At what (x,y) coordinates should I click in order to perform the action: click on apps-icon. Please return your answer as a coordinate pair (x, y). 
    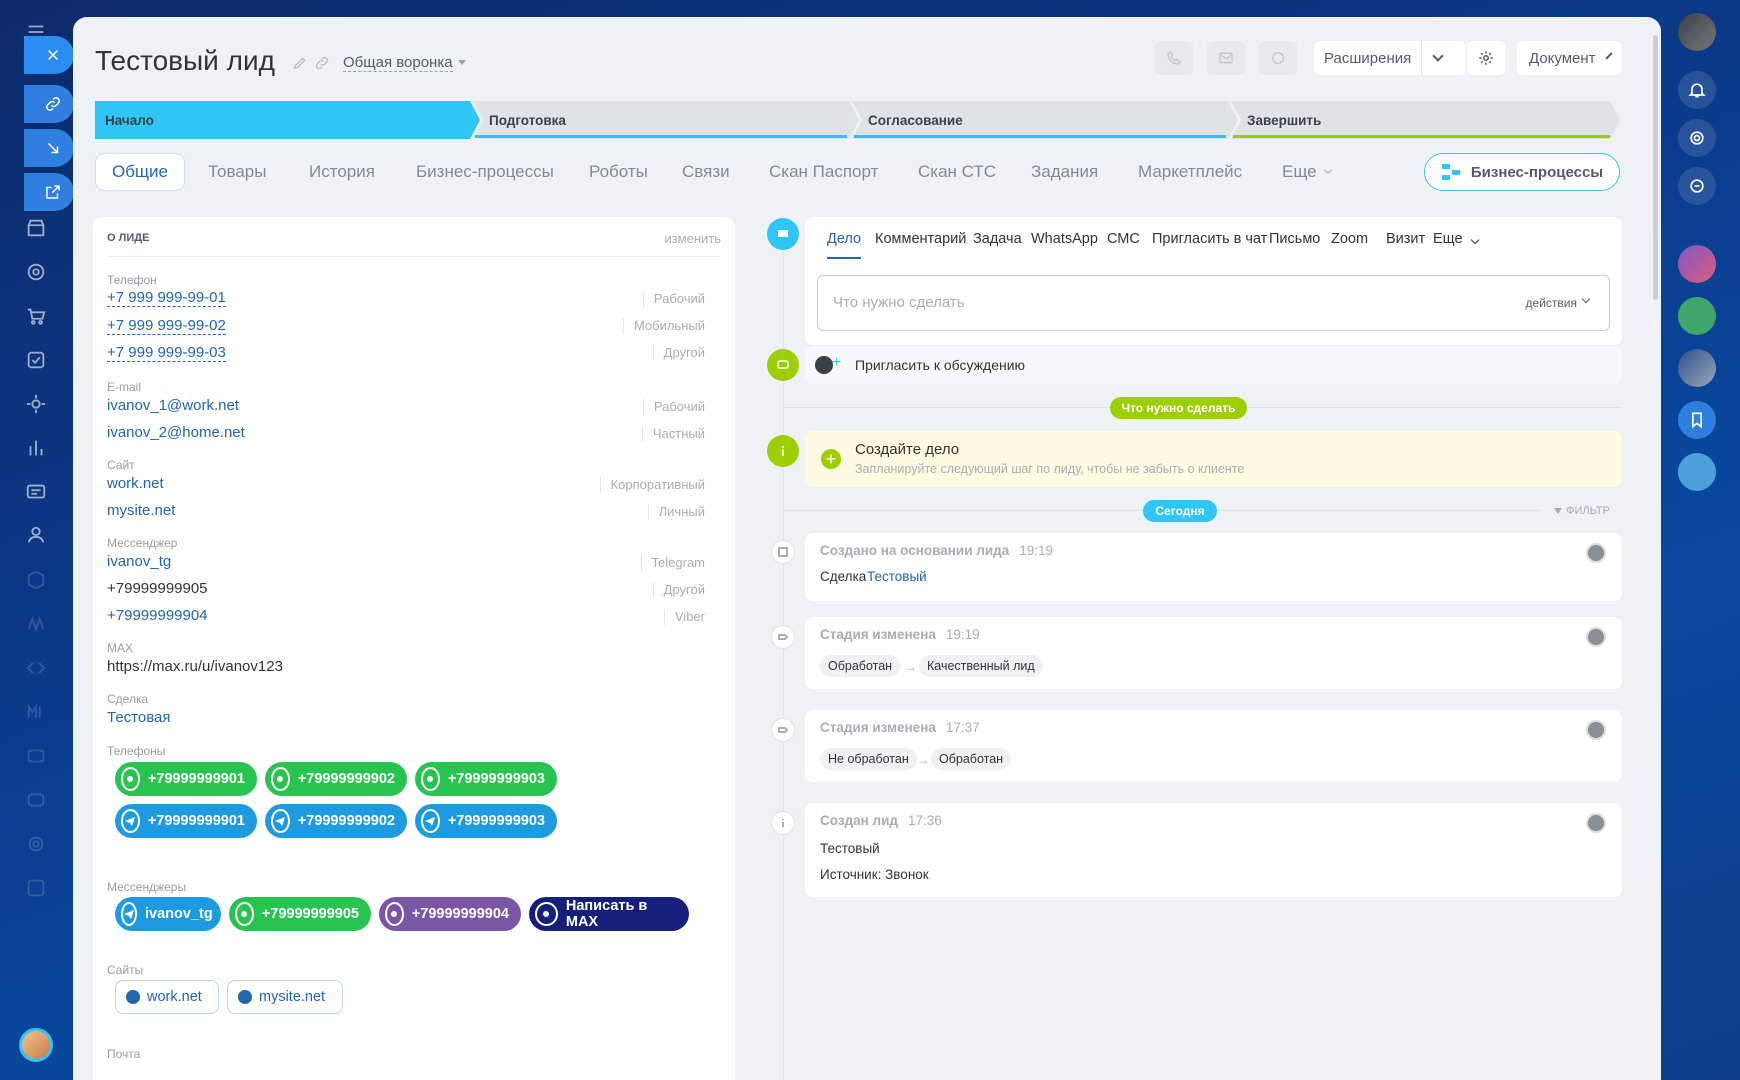
    Looking at the image, I should click on (36, 888).